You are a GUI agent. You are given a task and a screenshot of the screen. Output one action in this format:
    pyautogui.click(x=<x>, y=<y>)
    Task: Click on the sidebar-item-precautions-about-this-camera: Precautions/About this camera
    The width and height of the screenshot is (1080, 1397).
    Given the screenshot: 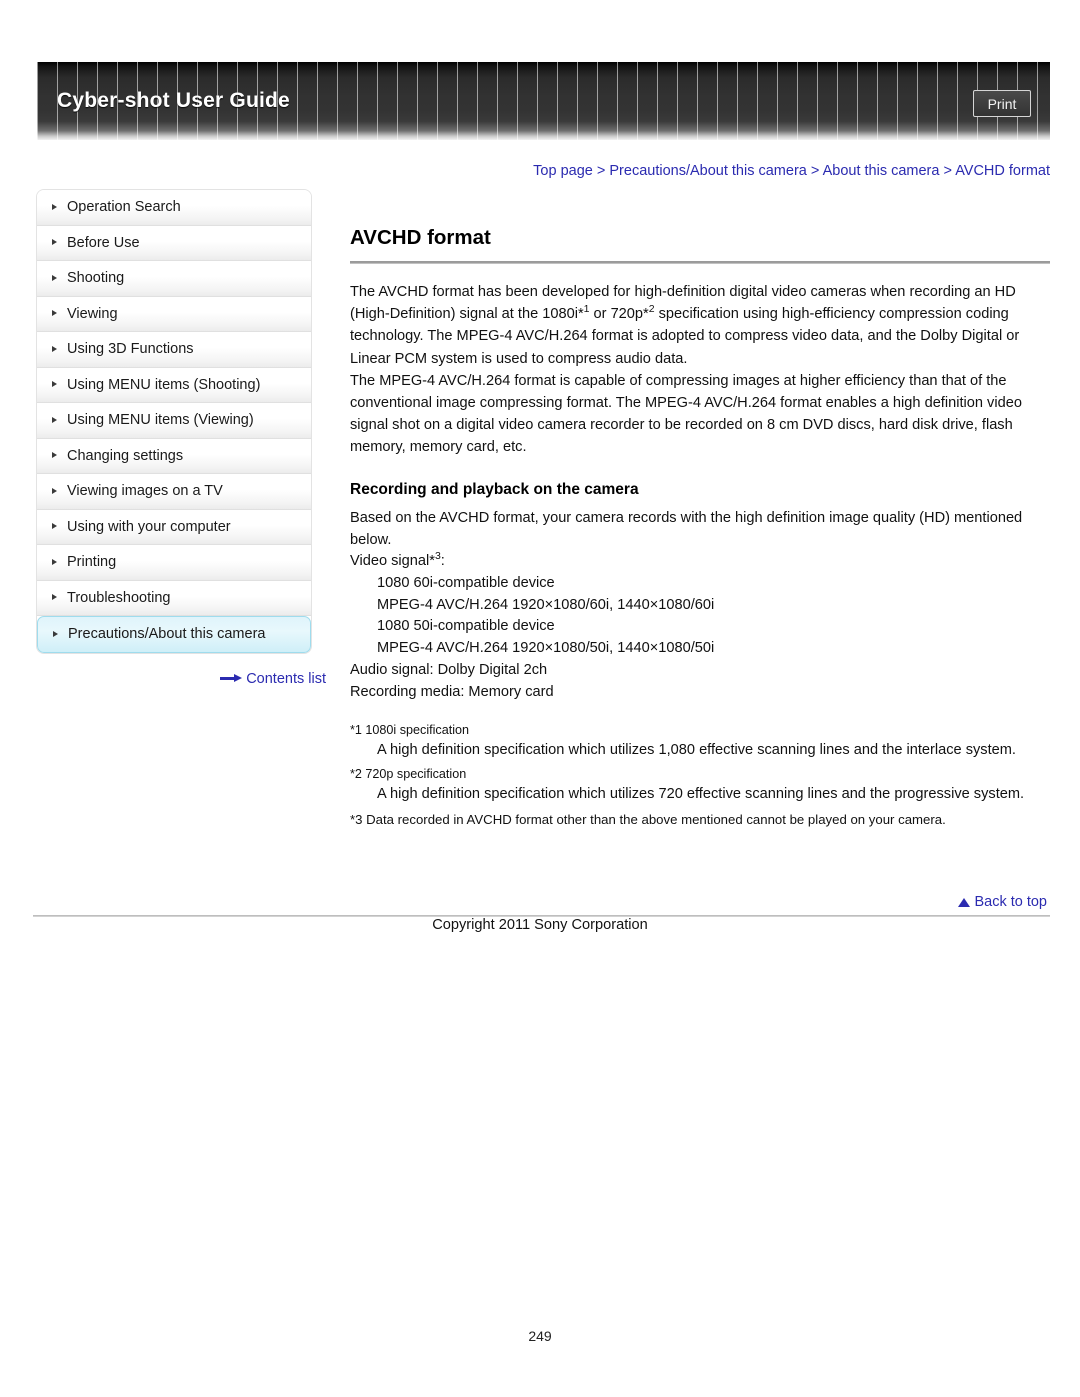 What is the action you would take?
    pyautogui.click(x=174, y=634)
    